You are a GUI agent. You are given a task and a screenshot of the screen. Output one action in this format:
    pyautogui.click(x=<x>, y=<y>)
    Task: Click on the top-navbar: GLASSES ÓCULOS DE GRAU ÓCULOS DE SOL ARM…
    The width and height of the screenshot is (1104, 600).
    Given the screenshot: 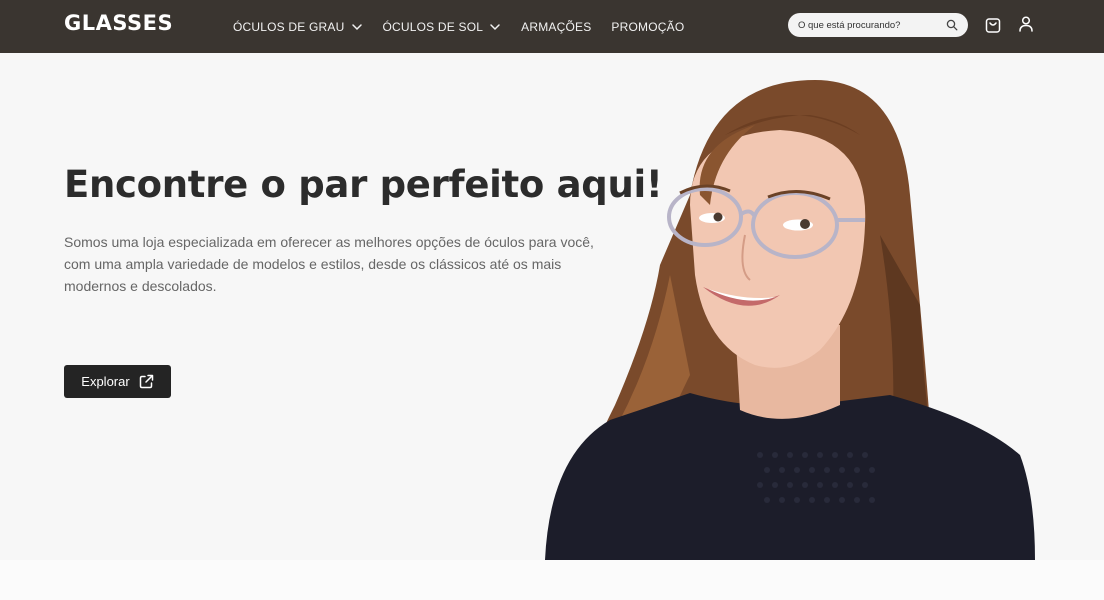 What is the action you would take?
    pyautogui.click(x=552, y=26)
    